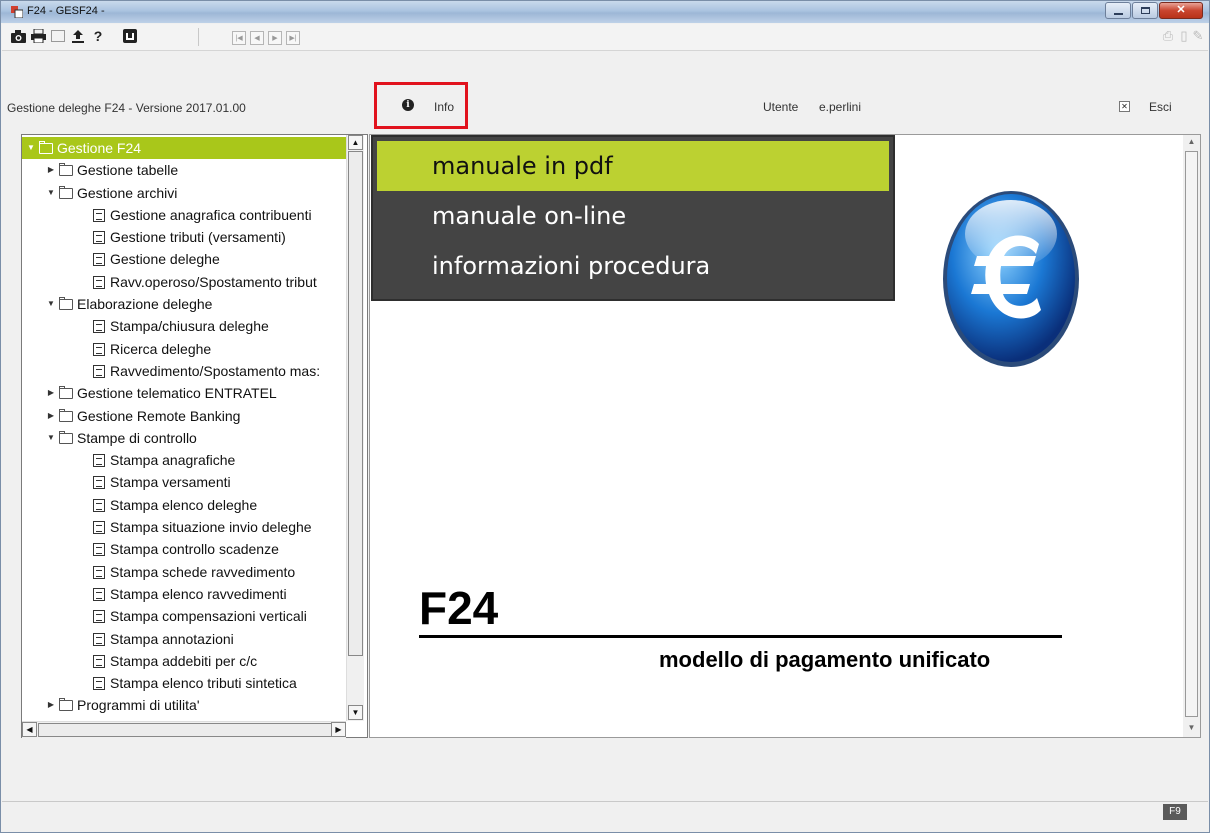  I want to click on close-button: ✕, so click(1181, 10).